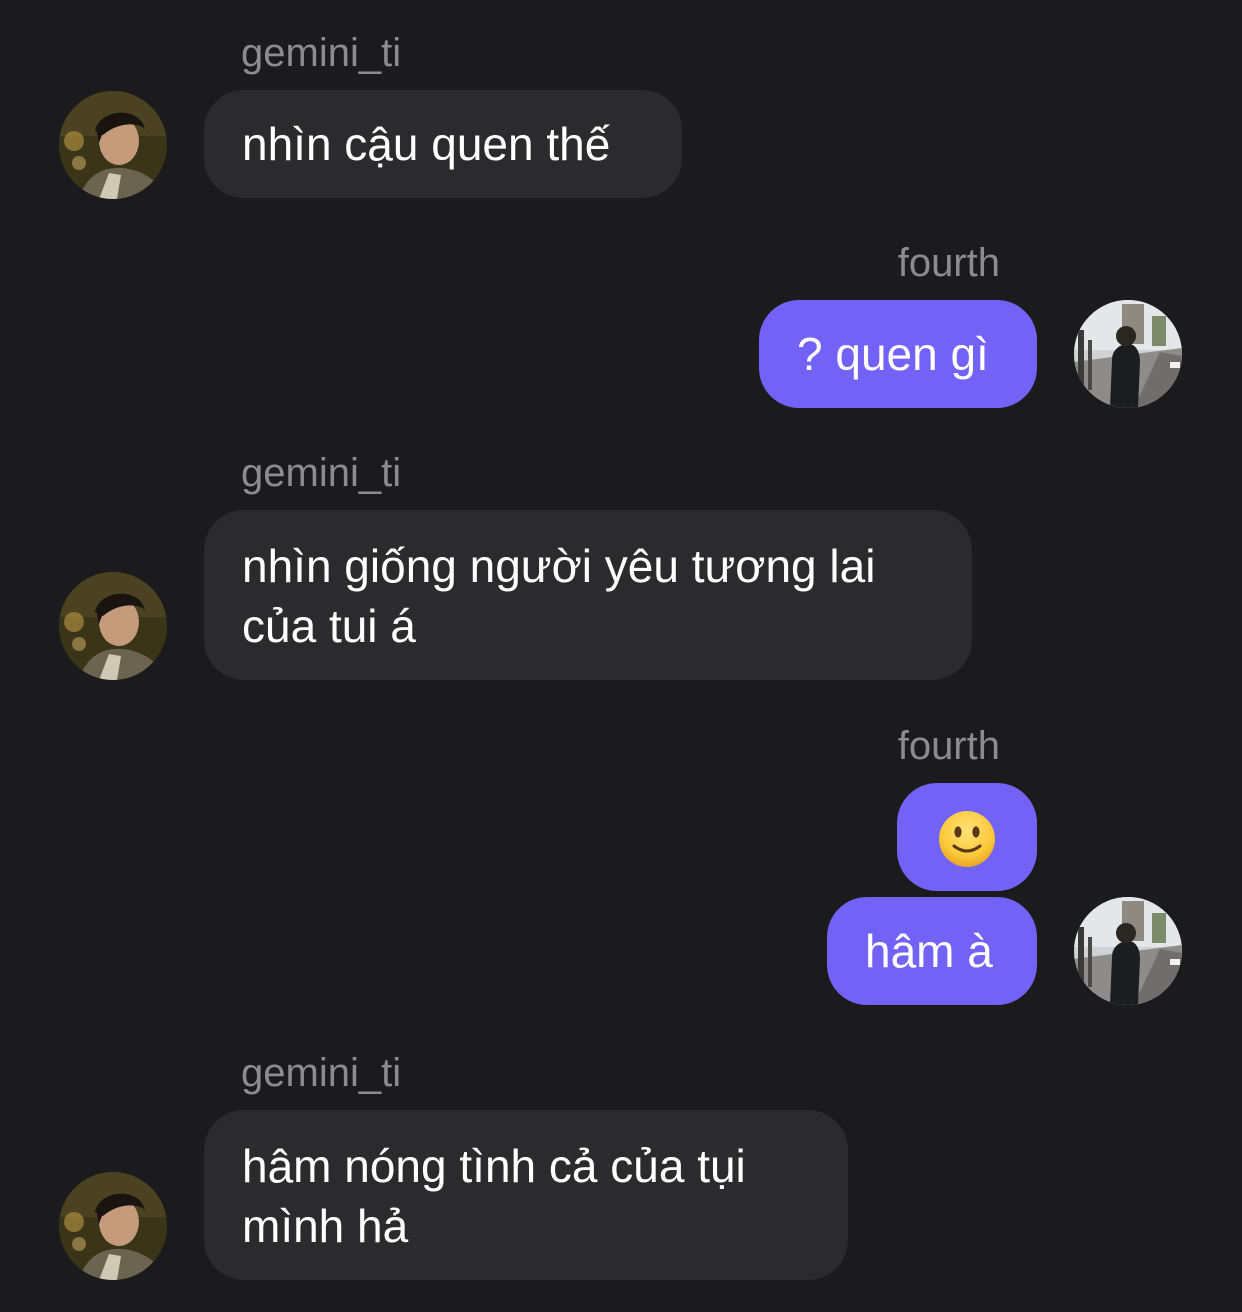  Describe the element at coordinates (325, 1226) in the screenshot. I see `message-text-line: mình hả` at that location.